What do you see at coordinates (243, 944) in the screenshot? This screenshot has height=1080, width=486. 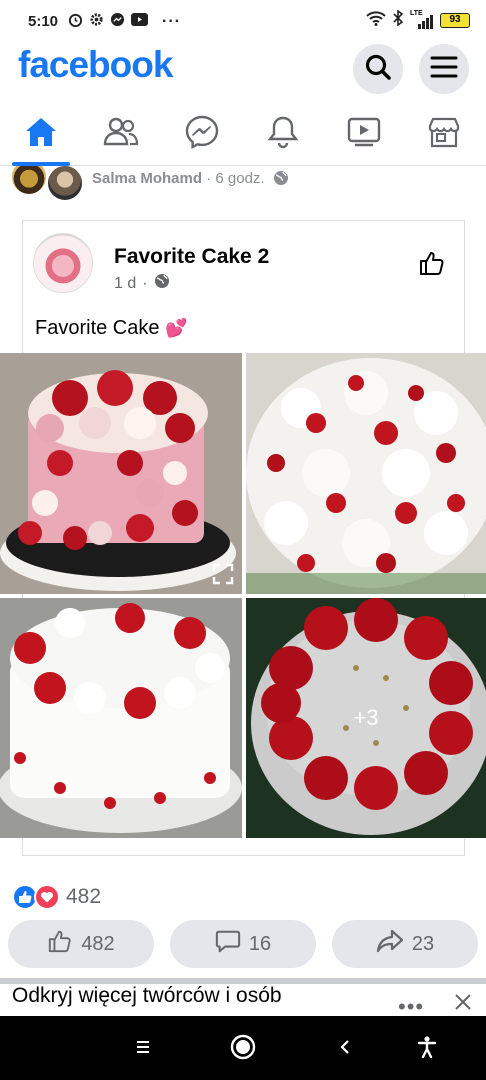 I see `comment-button: 16` at bounding box center [243, 944].